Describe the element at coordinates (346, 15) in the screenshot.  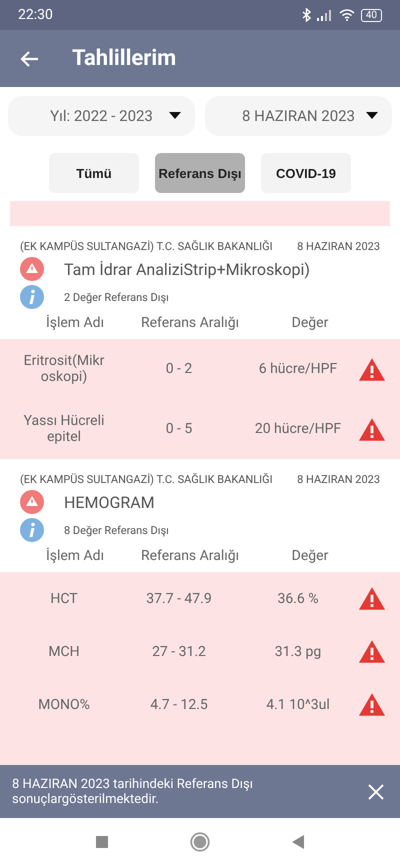
I see `wifi-icon` at that location.